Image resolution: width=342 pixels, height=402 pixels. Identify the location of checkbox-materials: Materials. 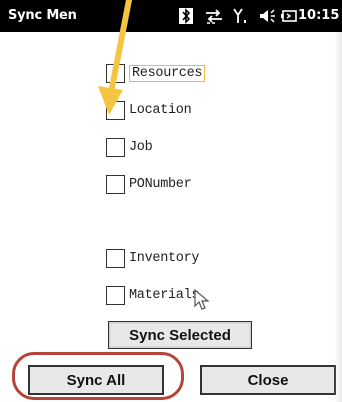
(153, 295).